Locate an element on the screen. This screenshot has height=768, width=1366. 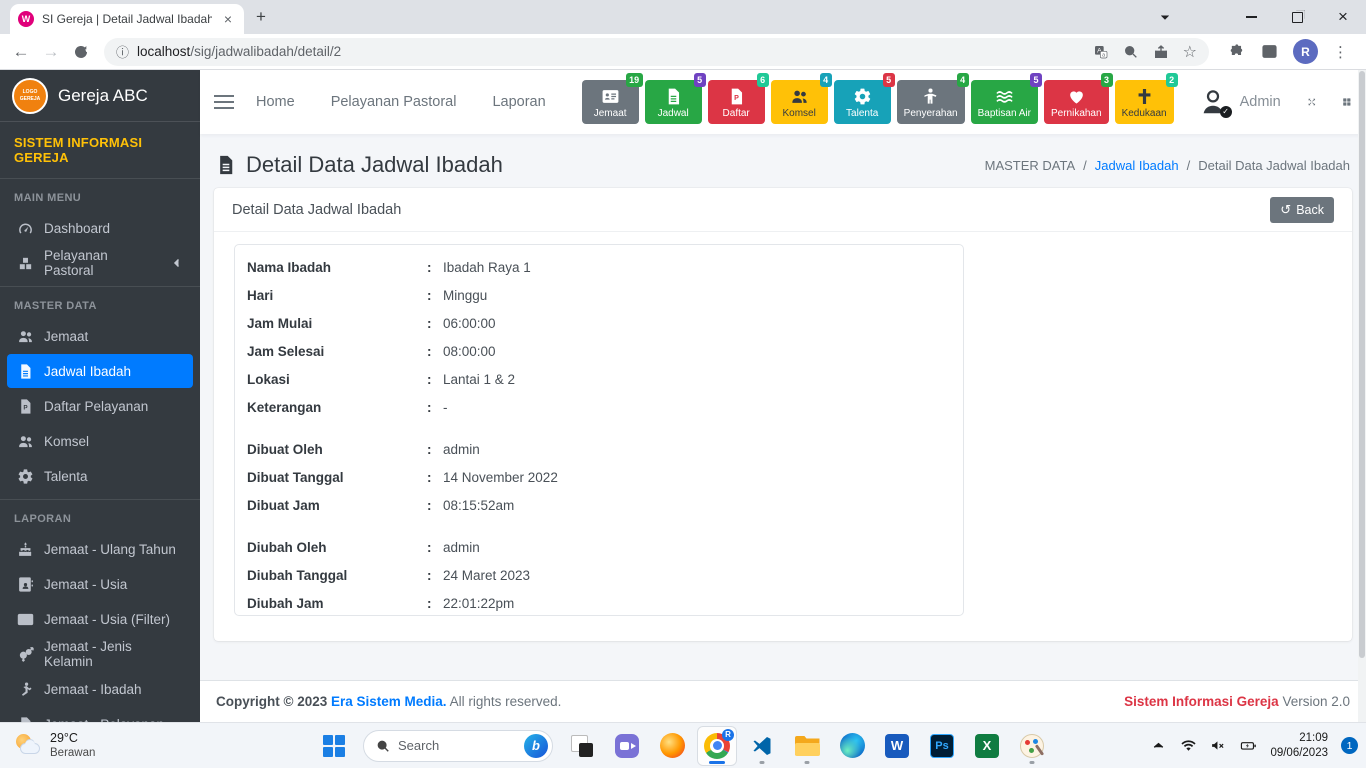
window-minimize-button is located at coordinates (1251, 17).